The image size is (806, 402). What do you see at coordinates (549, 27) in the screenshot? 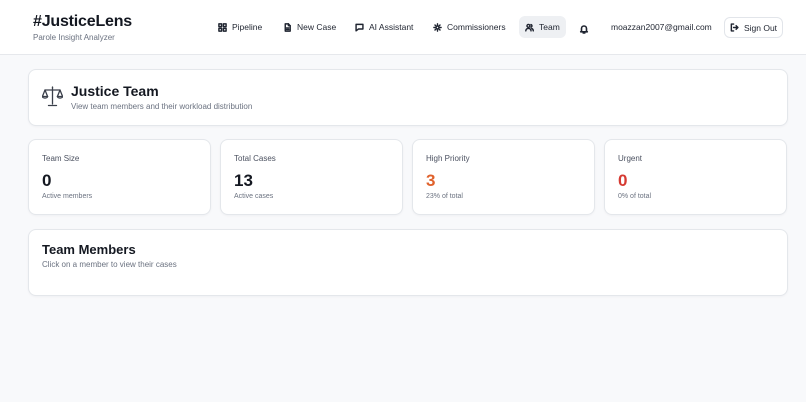
I see `nav-item-label: Team` at bounding box center [549, 27].